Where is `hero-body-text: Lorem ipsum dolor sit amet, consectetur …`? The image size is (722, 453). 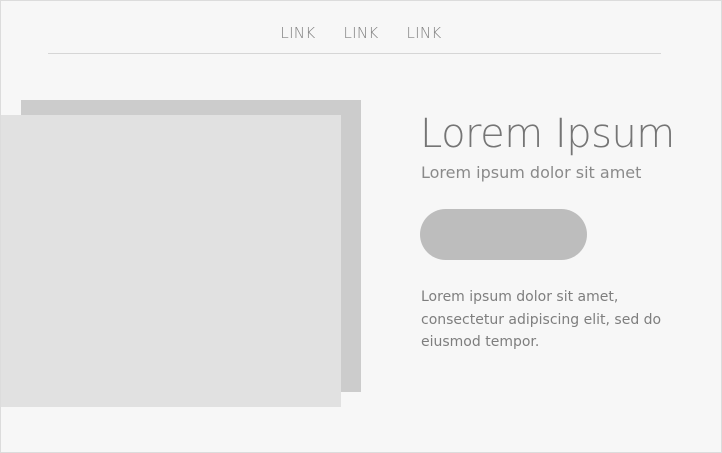
hero-body-text: Lorem ipsum dolor sit amet, consectetur … is located at coordinates (541, 319).